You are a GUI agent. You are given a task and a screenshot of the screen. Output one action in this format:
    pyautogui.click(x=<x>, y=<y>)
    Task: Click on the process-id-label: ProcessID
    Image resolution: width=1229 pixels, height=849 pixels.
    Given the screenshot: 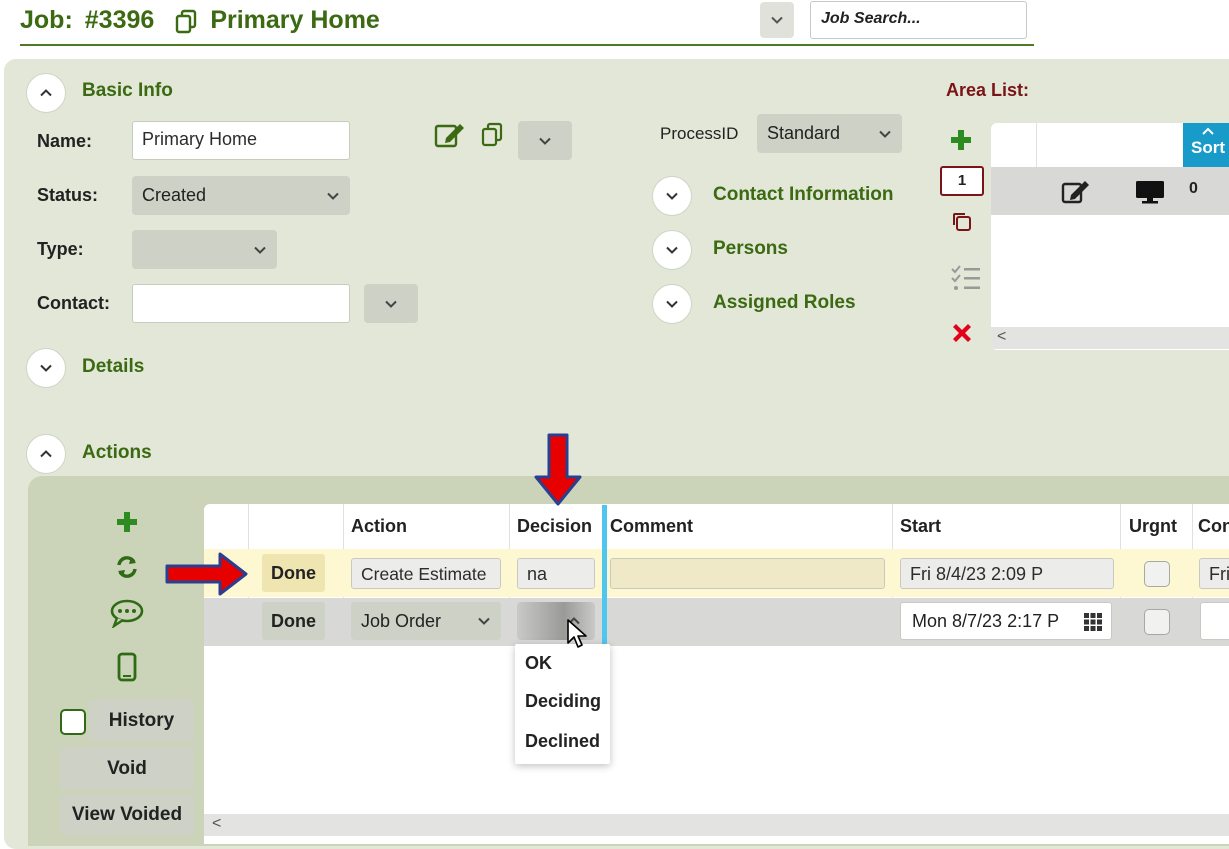 What is the action you would take?
    pyautogui.click(x=699, y=133)
    